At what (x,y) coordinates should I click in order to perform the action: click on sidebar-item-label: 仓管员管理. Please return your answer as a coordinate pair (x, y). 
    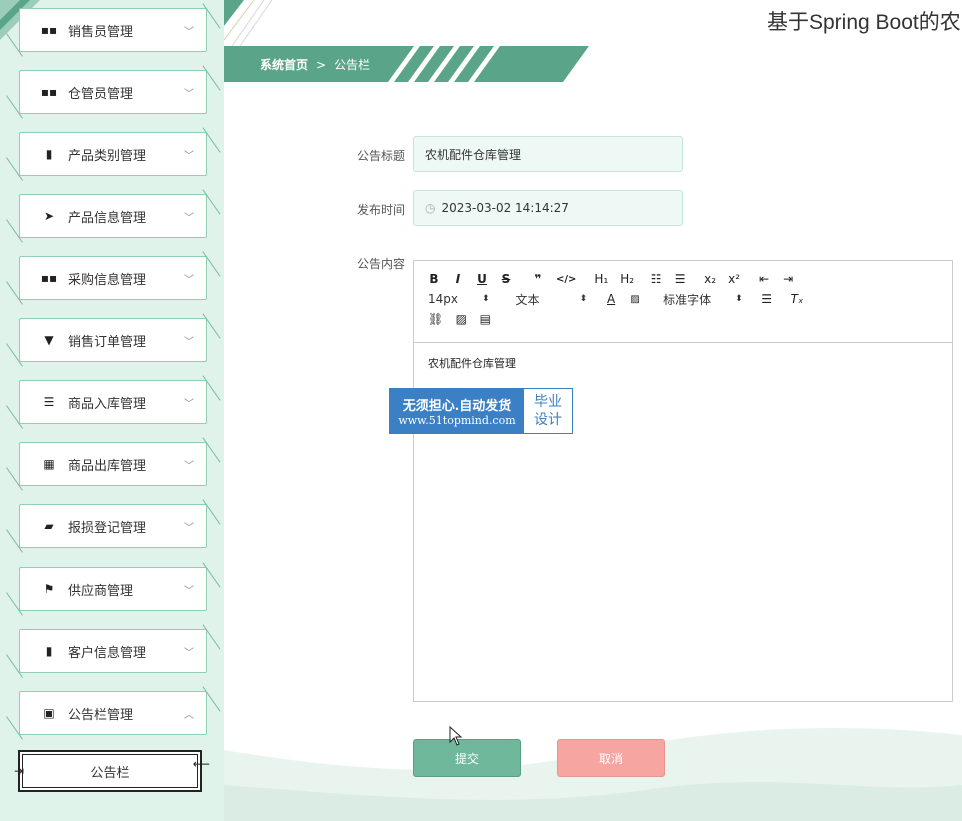
    Looking at the image, I should click on (101, 94).